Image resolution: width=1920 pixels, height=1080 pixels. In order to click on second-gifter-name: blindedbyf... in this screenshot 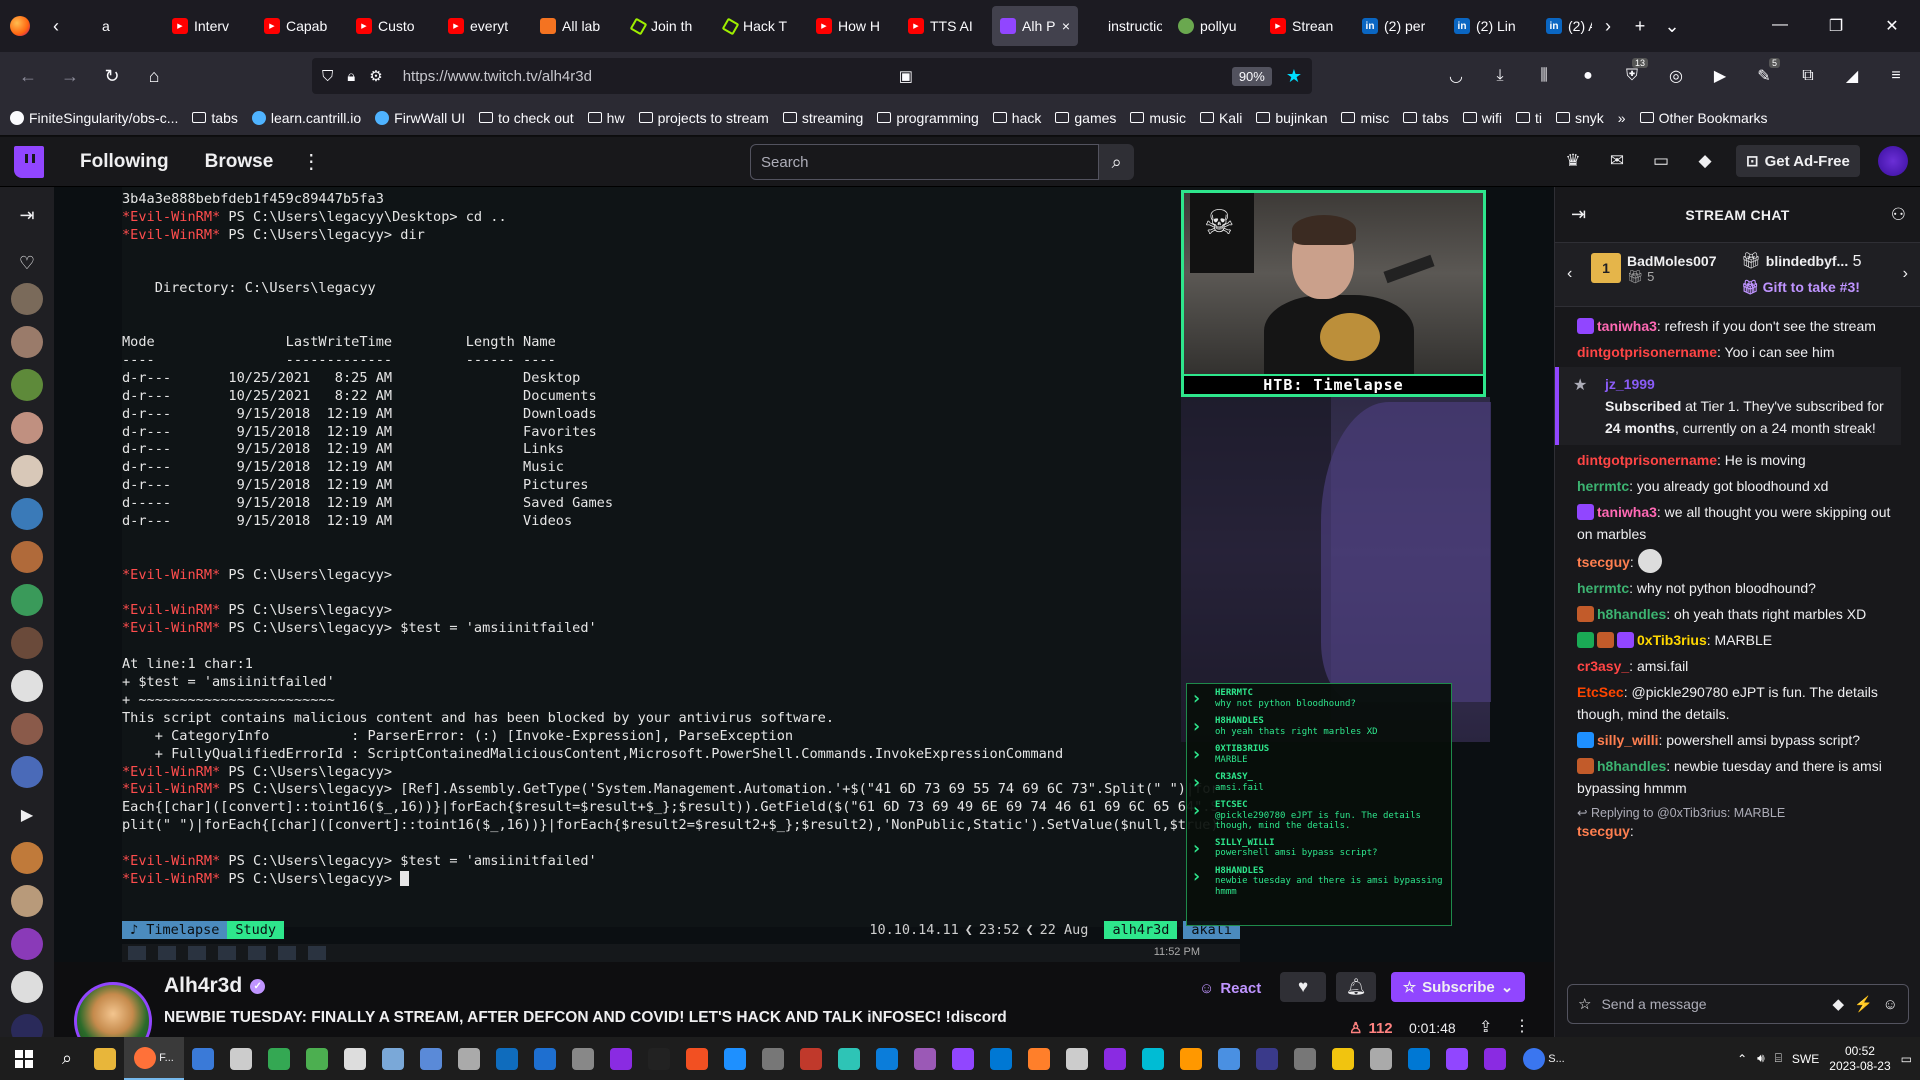, I will do `click(1807, 261)`.